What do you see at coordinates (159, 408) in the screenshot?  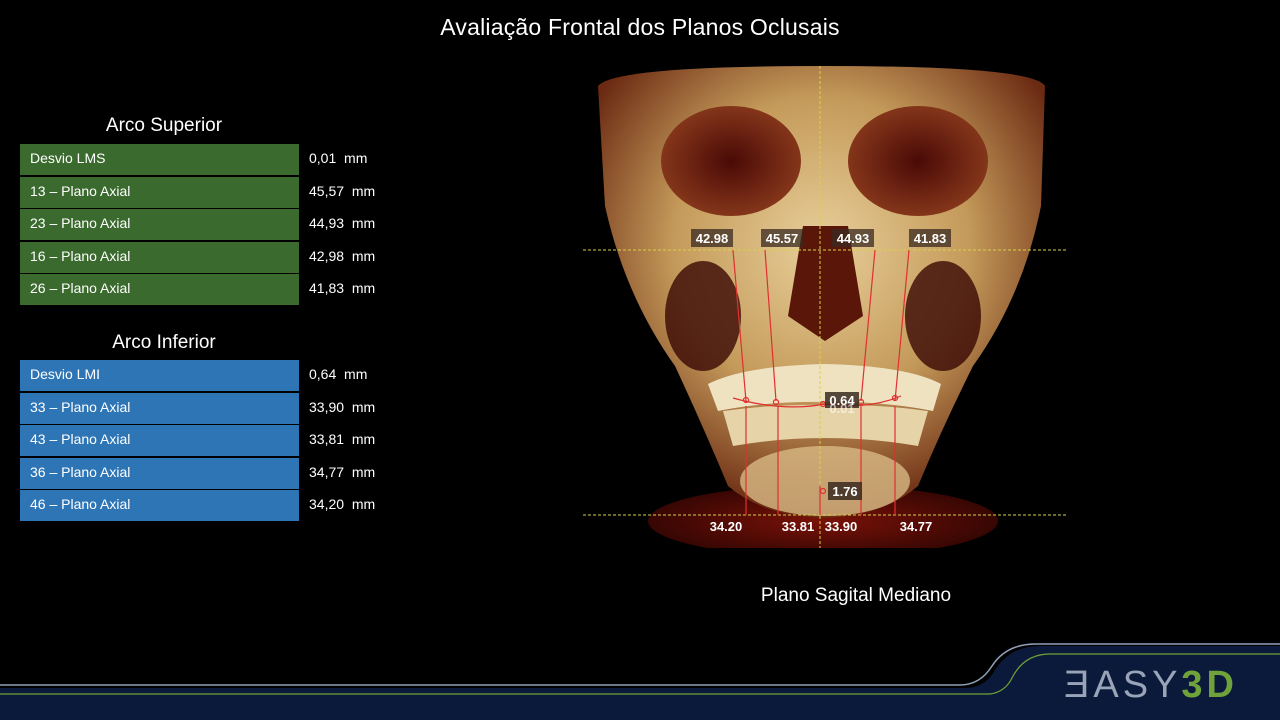 I see `row-label: 33 – Plano Axial` at bounding box center [159, 408].